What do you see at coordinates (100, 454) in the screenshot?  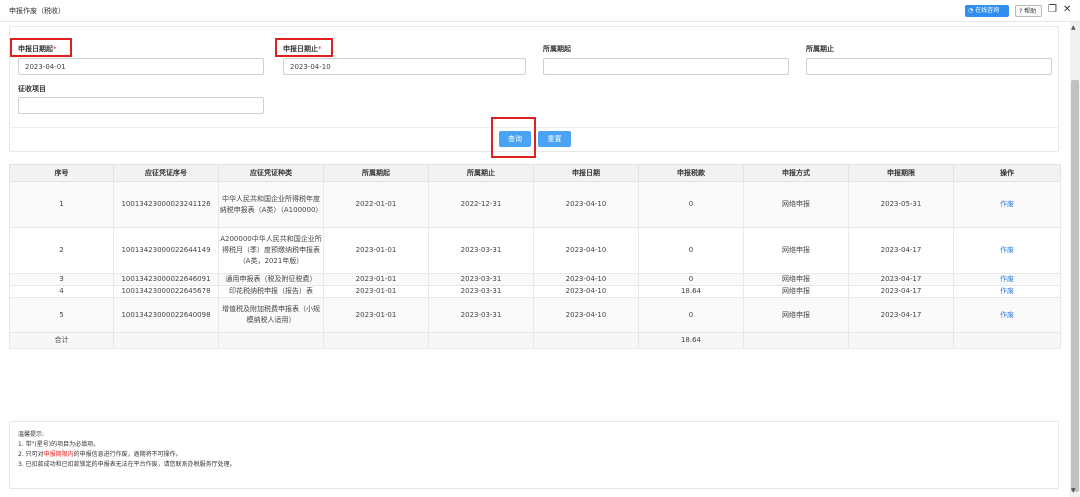 I see `tips-line-2: 2. 只可对申报期限内的申报信息进行作废，逾期将不可操作。` at bounding box center [100, 454].